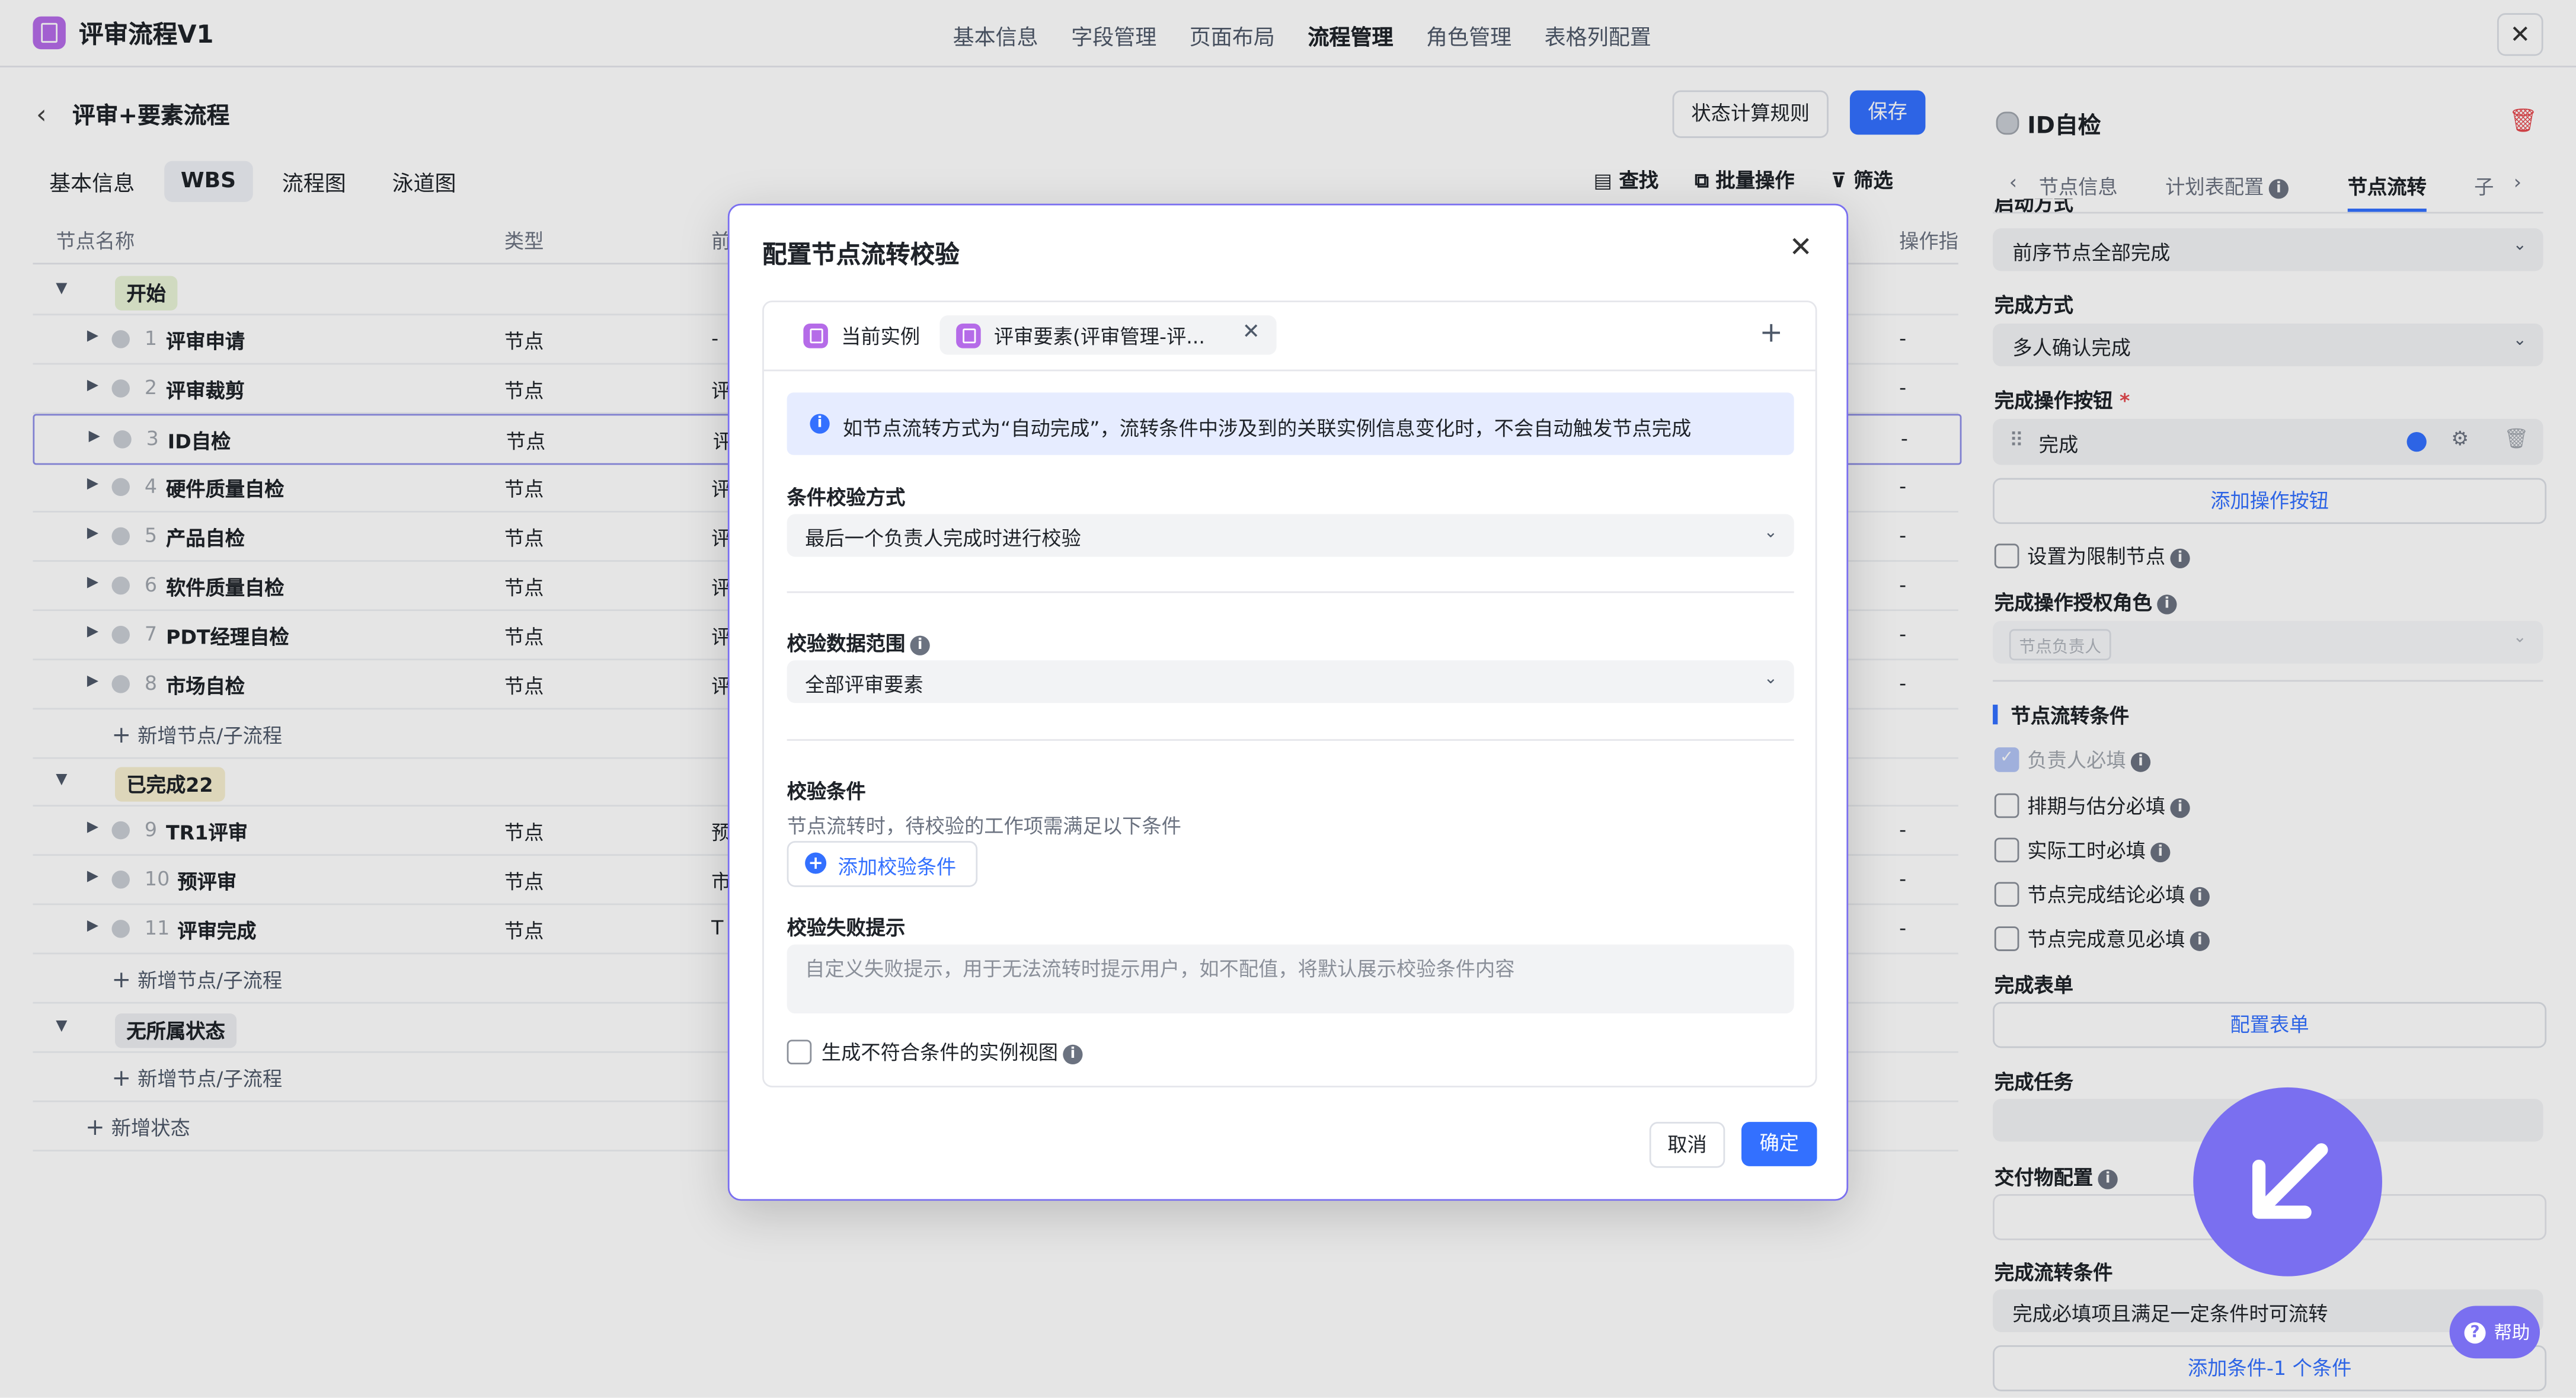  What do you see at coordinates (864, 685) in the screenshot?
I see `scope-value: 全部评审要素` at bounding box center [864, 685].